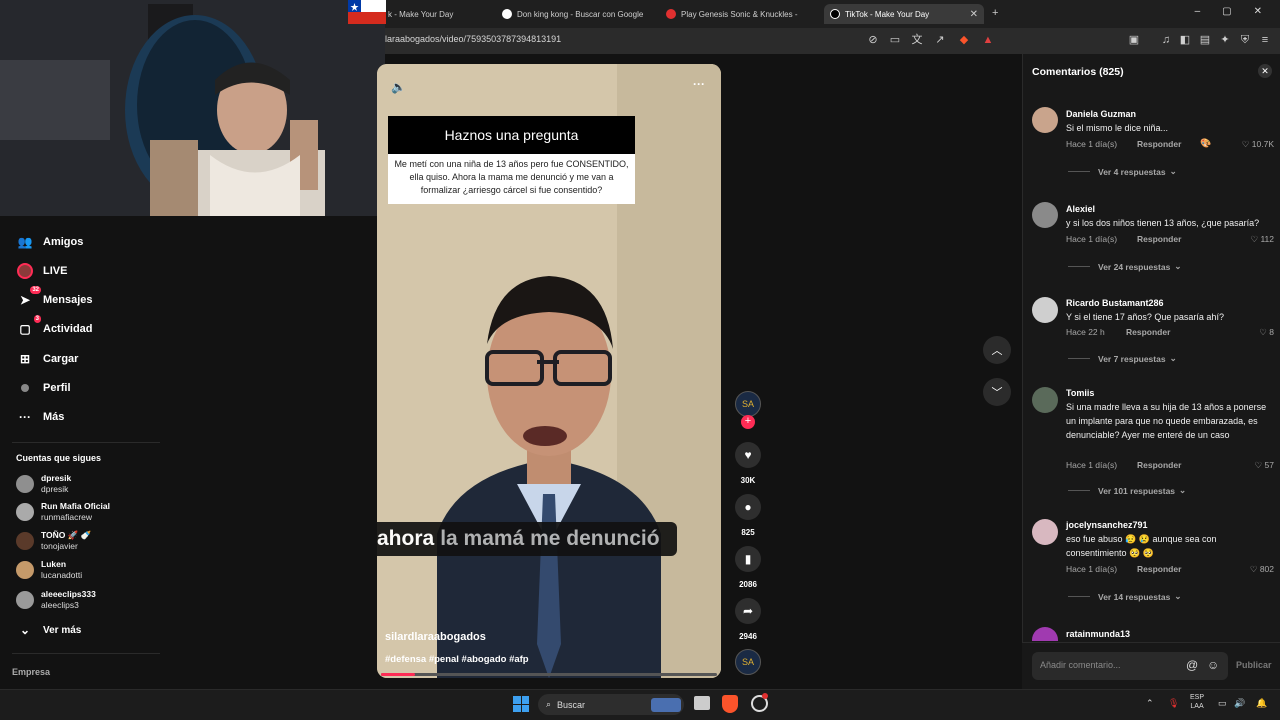 The height and width of the screenshot is (720, 1280). Describe the element at coordinates (748, 584) in the screenshot. I see `save-count: 2086` at that location.